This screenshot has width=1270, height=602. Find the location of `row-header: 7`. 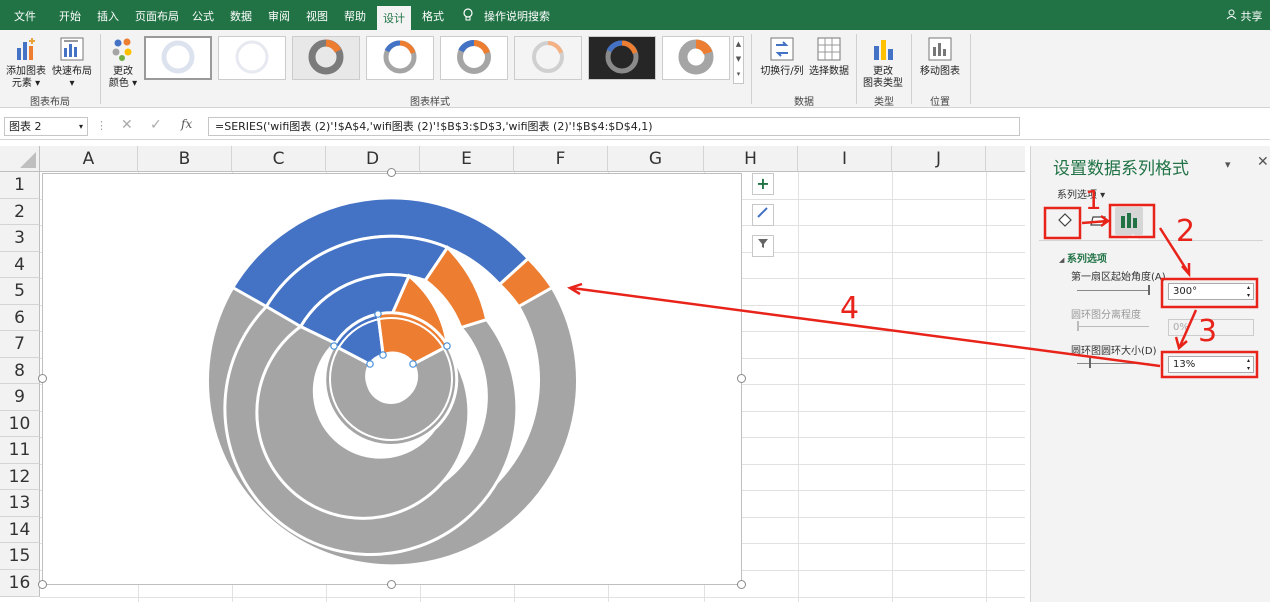

row-header: 7 is located at coordinates (20, 344).